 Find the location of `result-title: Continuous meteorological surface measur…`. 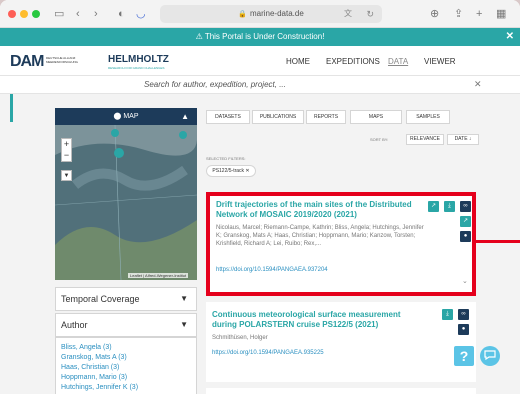

result-title: Continuous meteorological surface measur… is located at coordinates (312, 320).